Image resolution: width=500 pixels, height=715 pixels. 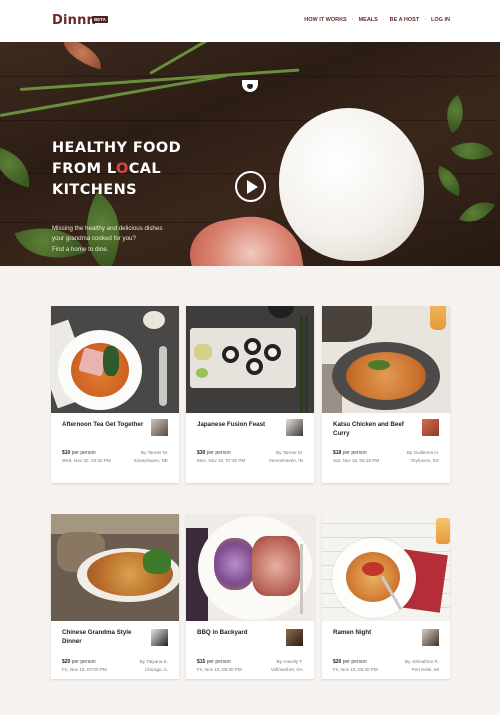 I want to click on meal-price: $18 per person, so click(x=350, y=453).